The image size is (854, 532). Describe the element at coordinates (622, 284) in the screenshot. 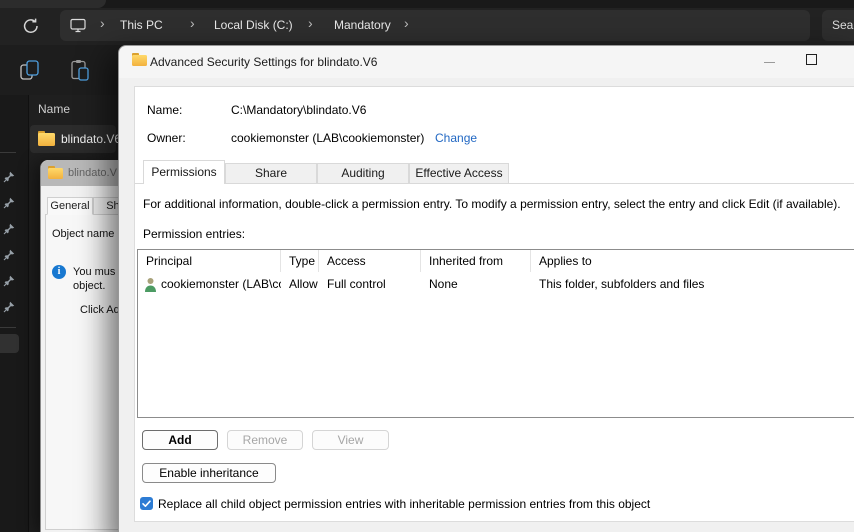

I see `cell-applies-to: This folder, subfolders and files` at that location.